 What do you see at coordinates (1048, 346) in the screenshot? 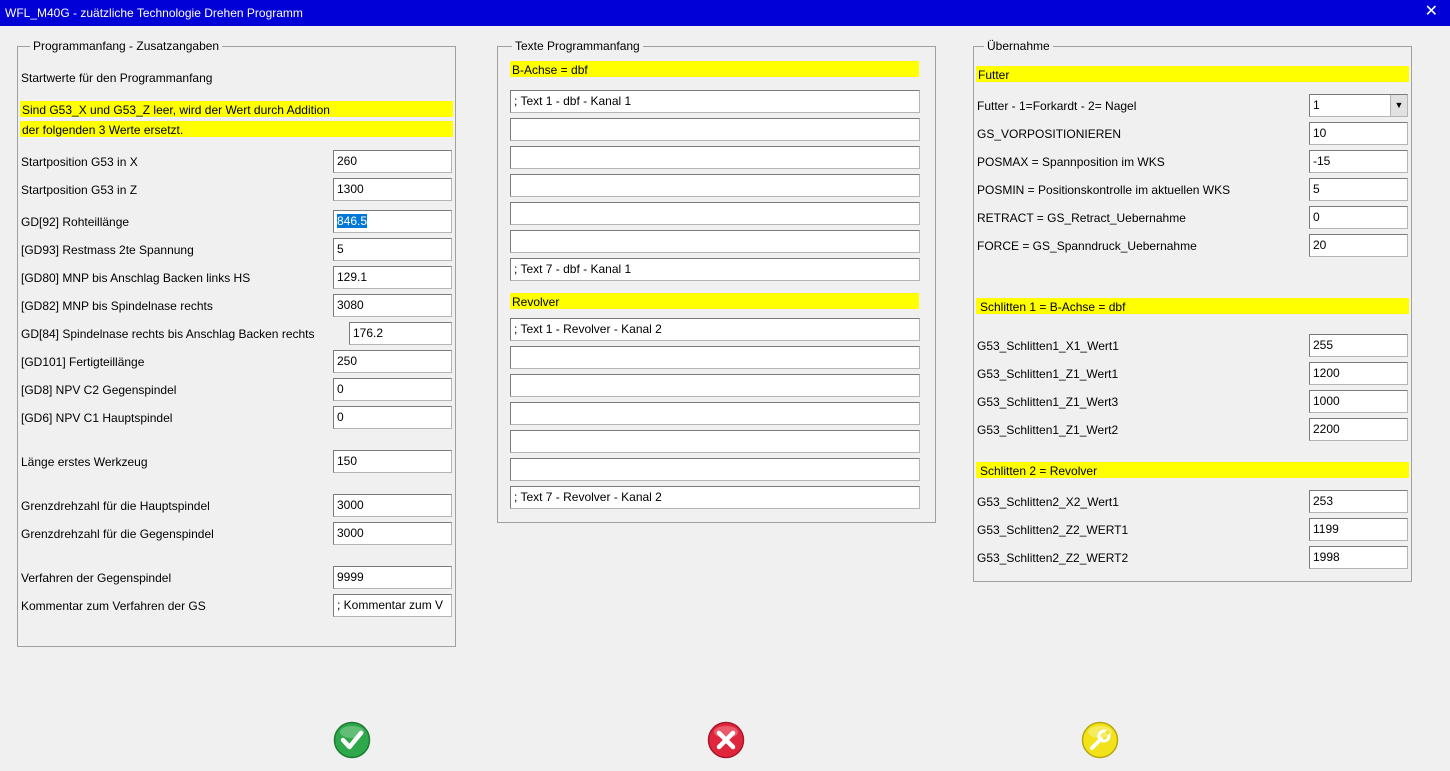
I see `field-label: G53_Schlitten1_X1_Wert1` at bounding box center [1048, 346].